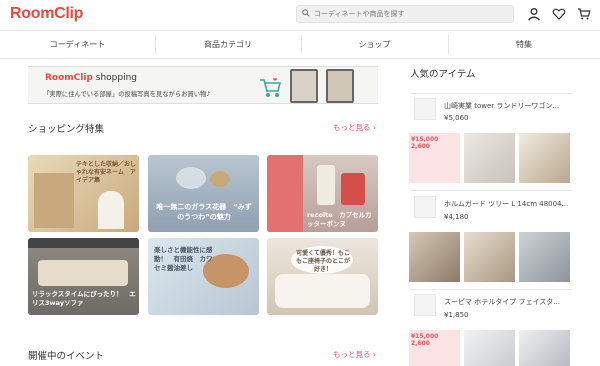 The width and height of the screenshot is (600, 366). I want to click on item-price: ¥4,180, so click(456, 217).